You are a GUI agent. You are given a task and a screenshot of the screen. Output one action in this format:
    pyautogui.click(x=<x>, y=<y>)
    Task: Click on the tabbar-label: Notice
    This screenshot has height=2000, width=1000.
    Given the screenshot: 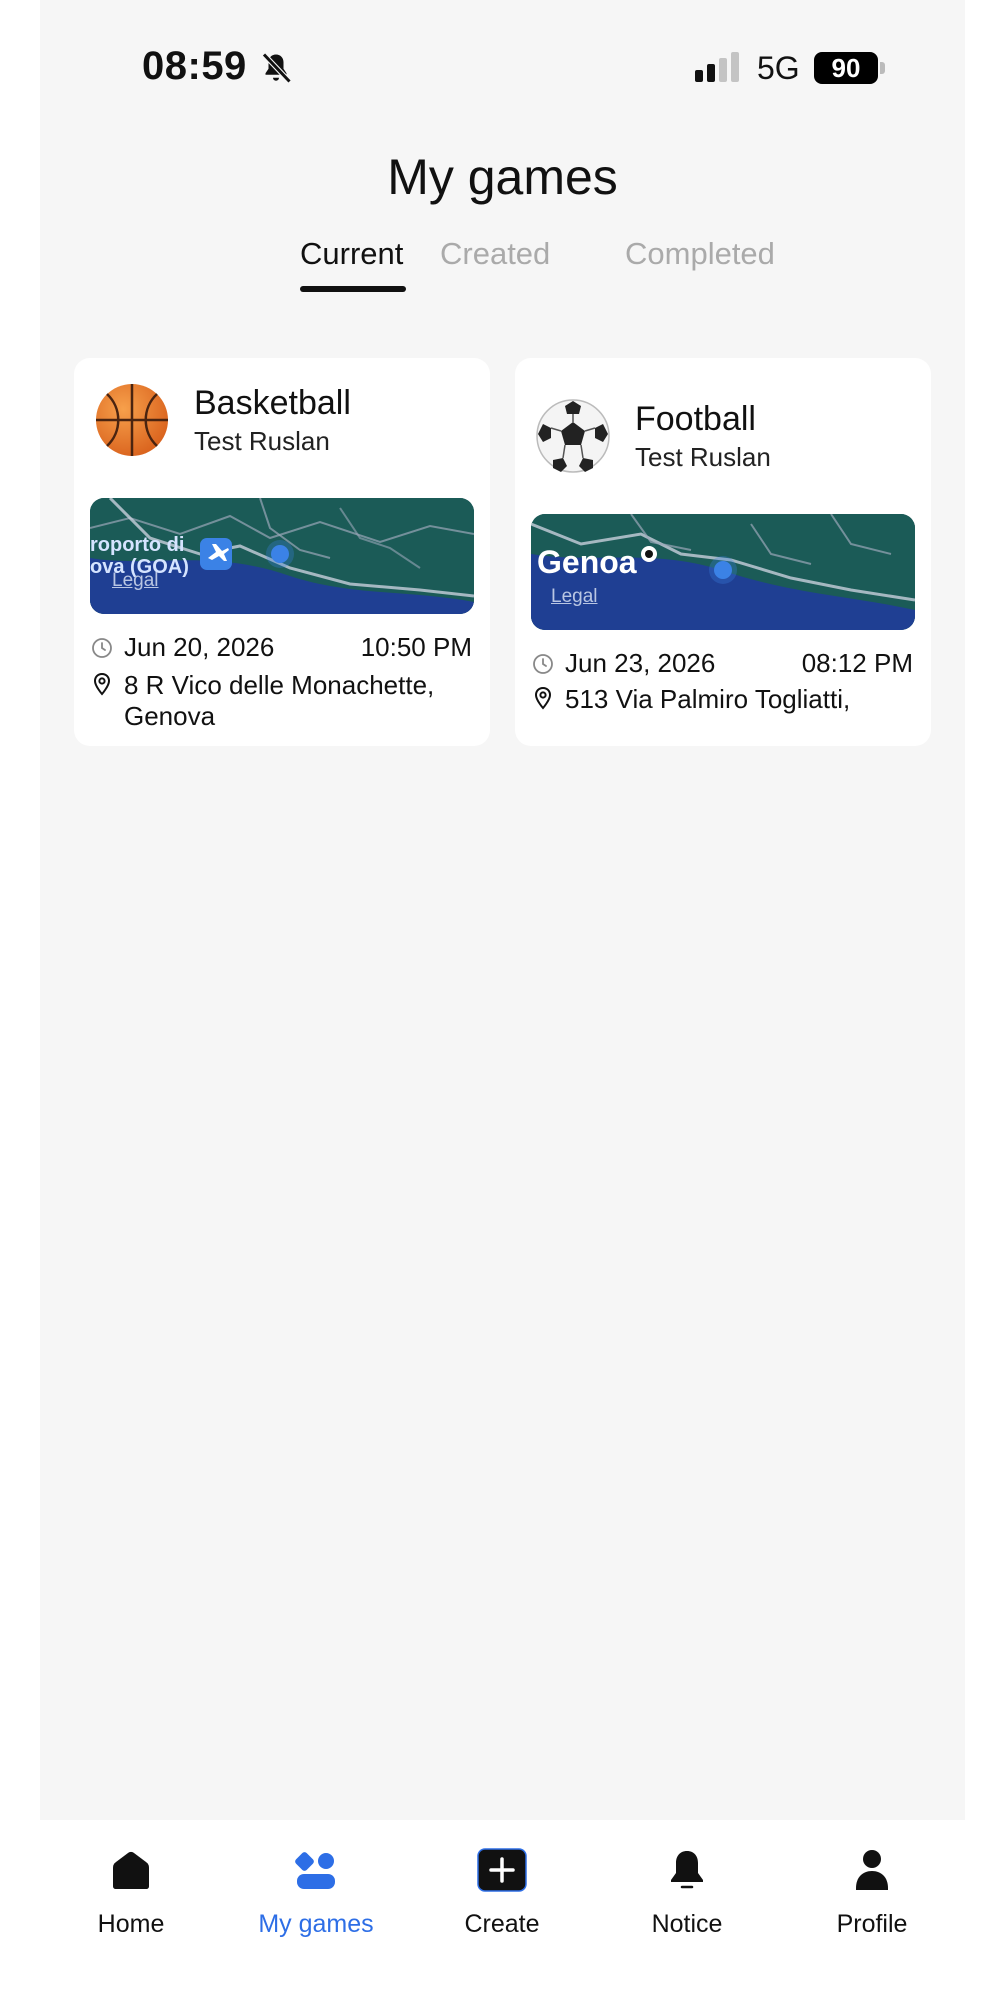 What is the action you would take?
    pyautogui.click(x=687, y=1924)
    